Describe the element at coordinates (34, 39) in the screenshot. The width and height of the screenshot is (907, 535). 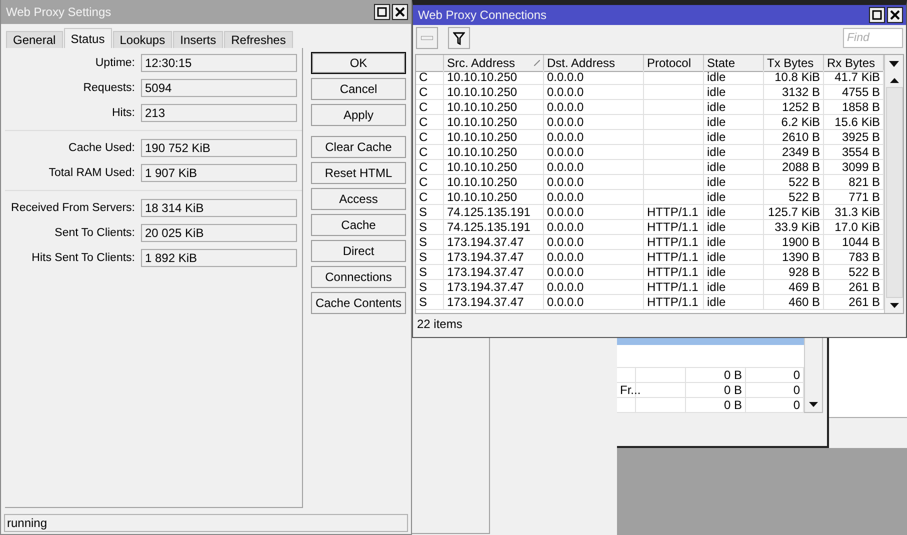
I see `tab: General` at that location.